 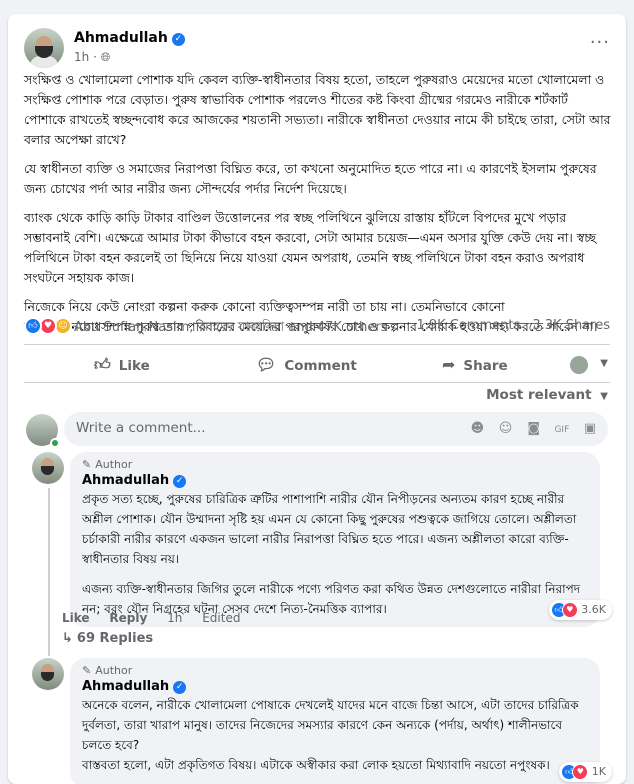 What do you see at coordinates (48, 326) in the screenshot?
I see `reaction-icons: ☺ ♥ 👍︎` at bounding box center [48, 326].